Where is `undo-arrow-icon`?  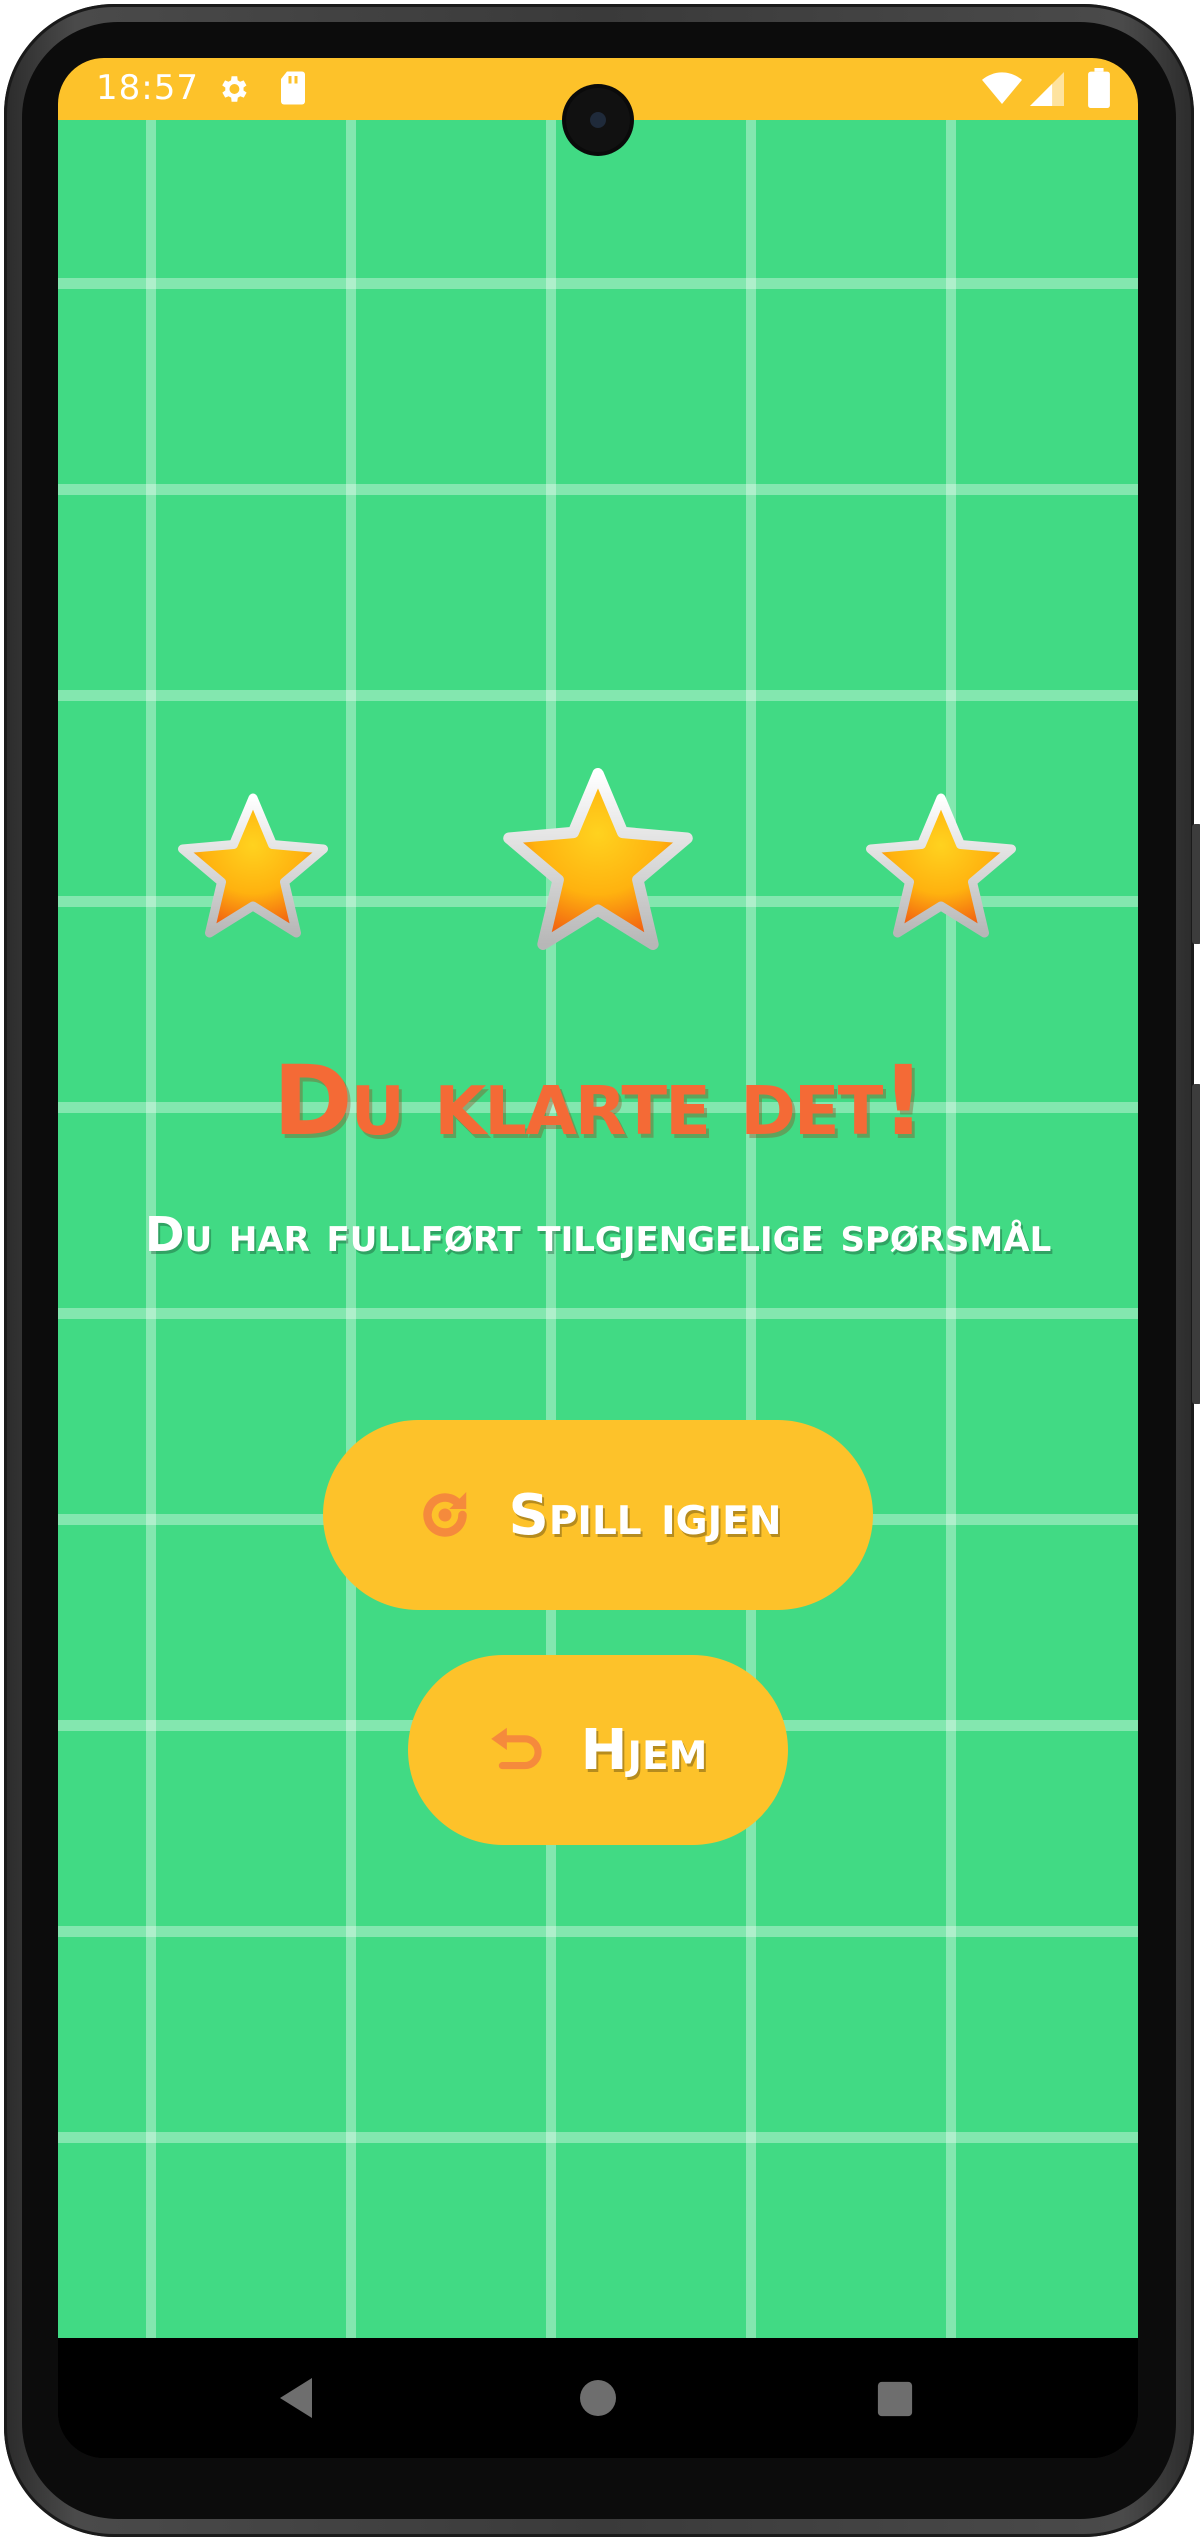
undo-arrow-icon is located at coordinates (518, 1750).